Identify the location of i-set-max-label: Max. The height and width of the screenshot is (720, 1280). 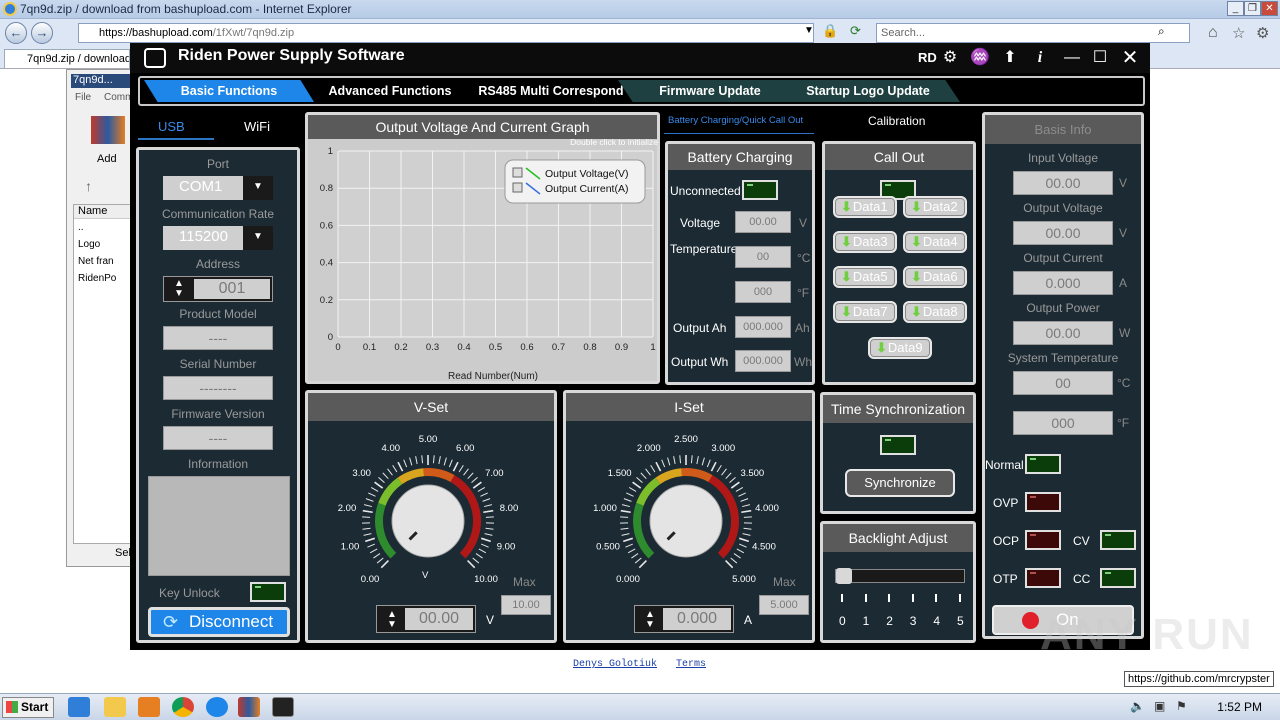
(784, 582).